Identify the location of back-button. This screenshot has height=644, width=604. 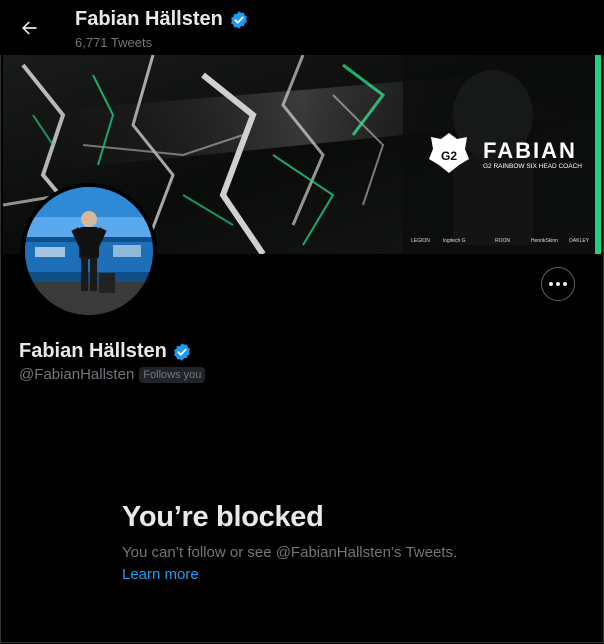
(29, 28).